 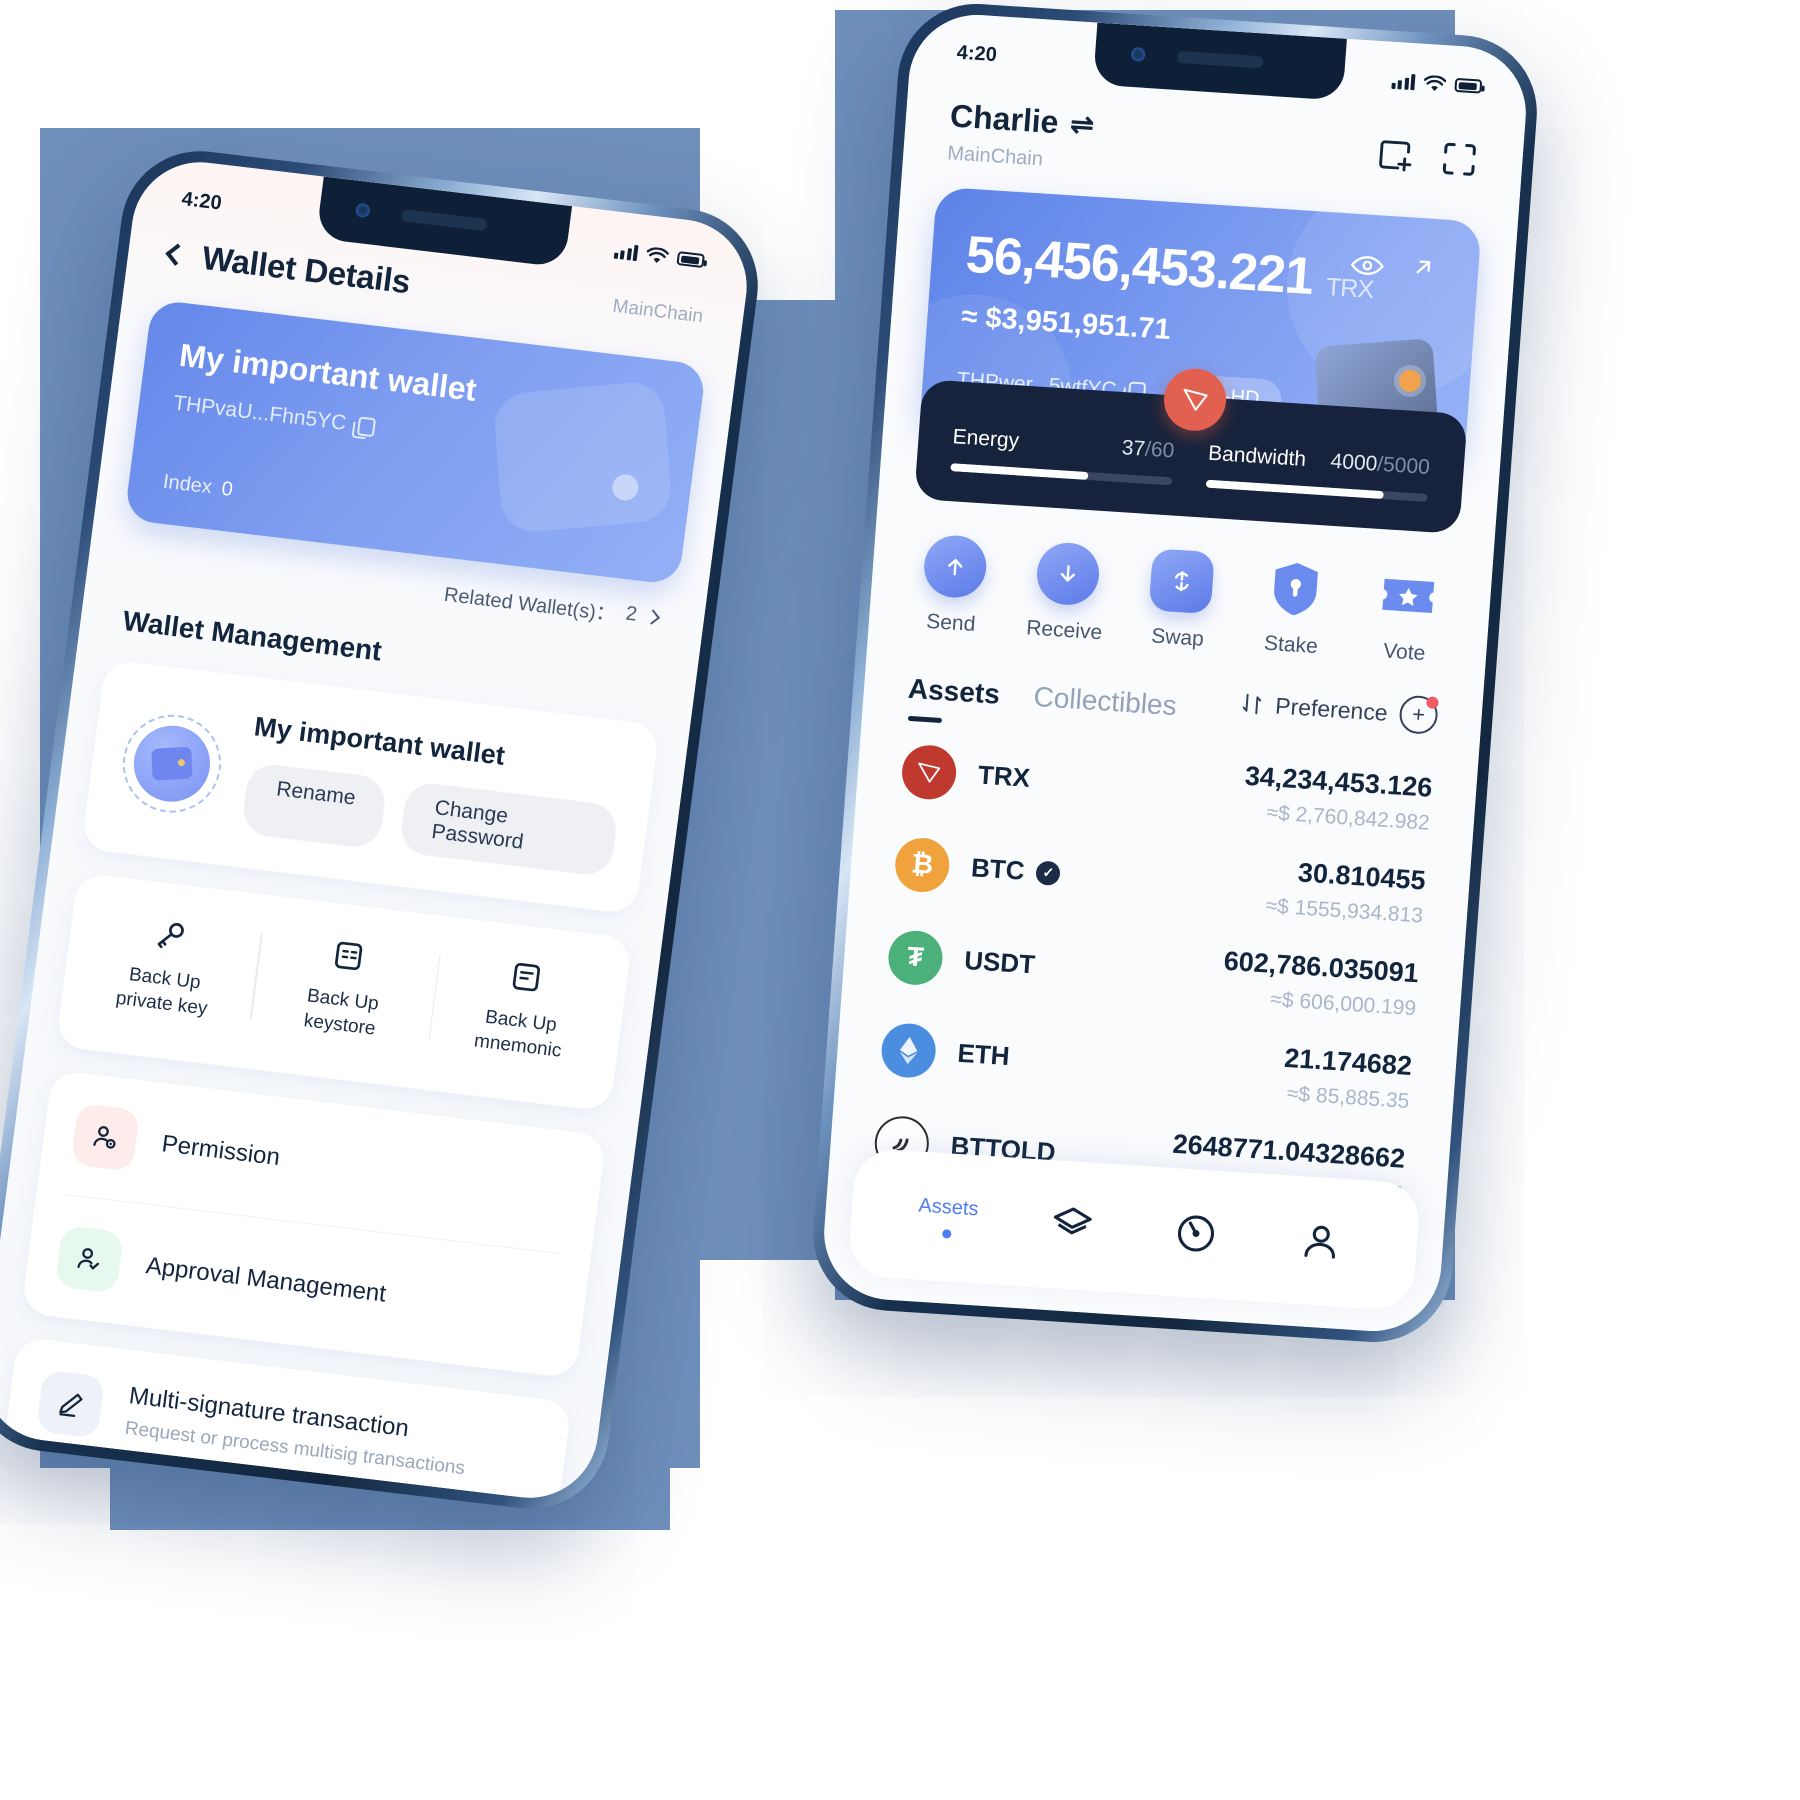 What do you see at coordinates (1395, 155) in the screenshot?
I see `add-wallet-icon` at bounding box center [1395, 155].